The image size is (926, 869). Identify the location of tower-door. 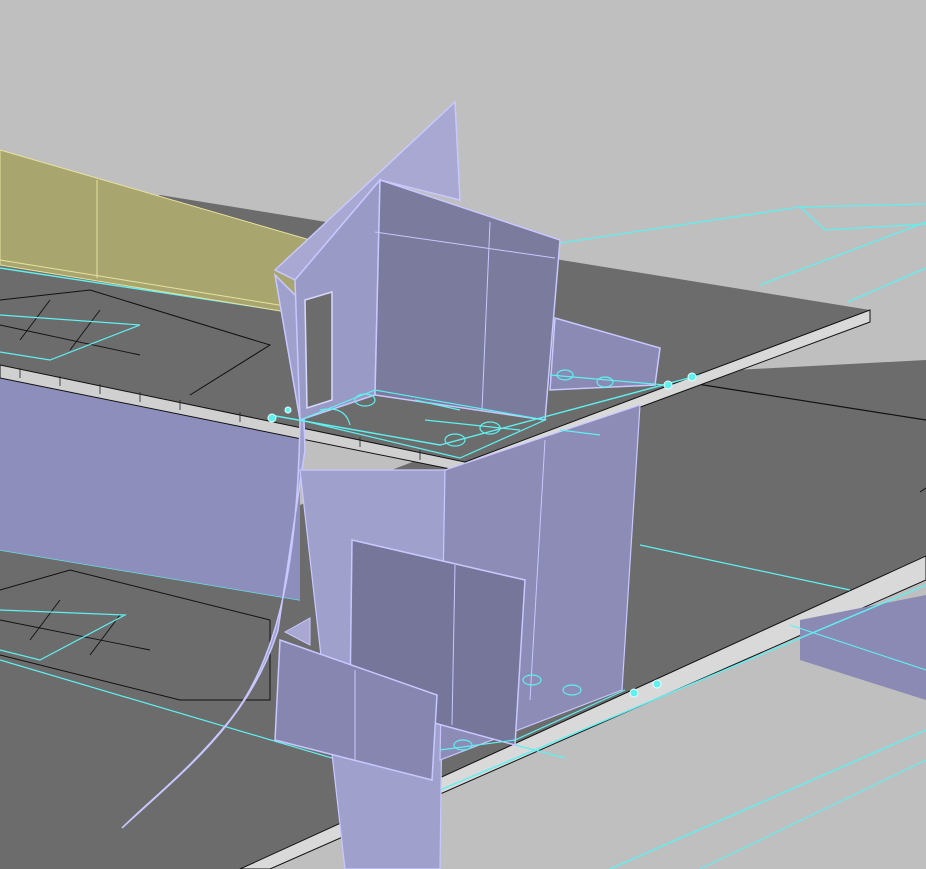
(318, 350).